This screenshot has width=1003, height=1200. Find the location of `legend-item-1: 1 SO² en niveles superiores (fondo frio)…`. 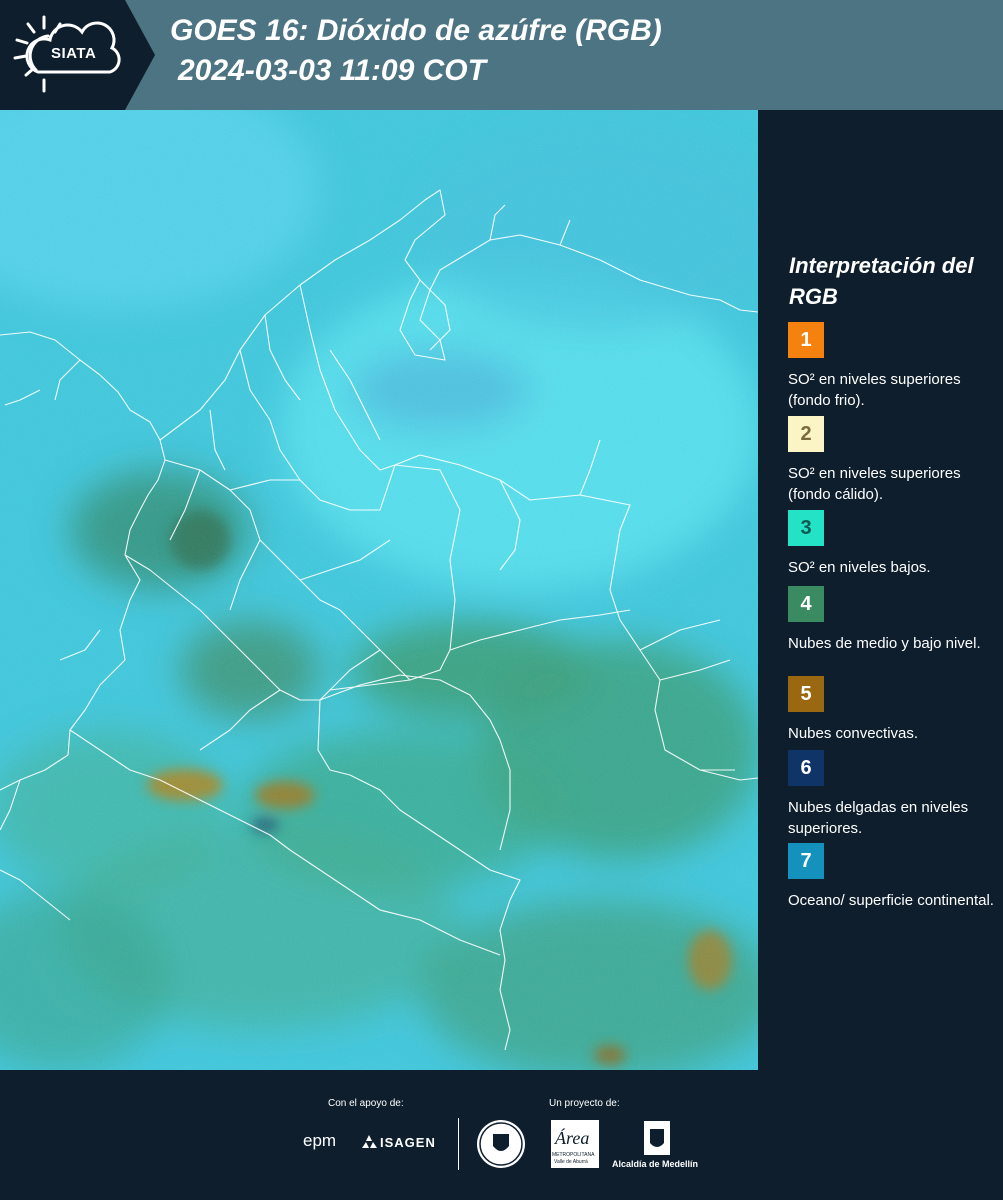

legend-item-1: 1 SO² en niveles superiores (fondo frio)… is located at coordinates (893, 366).